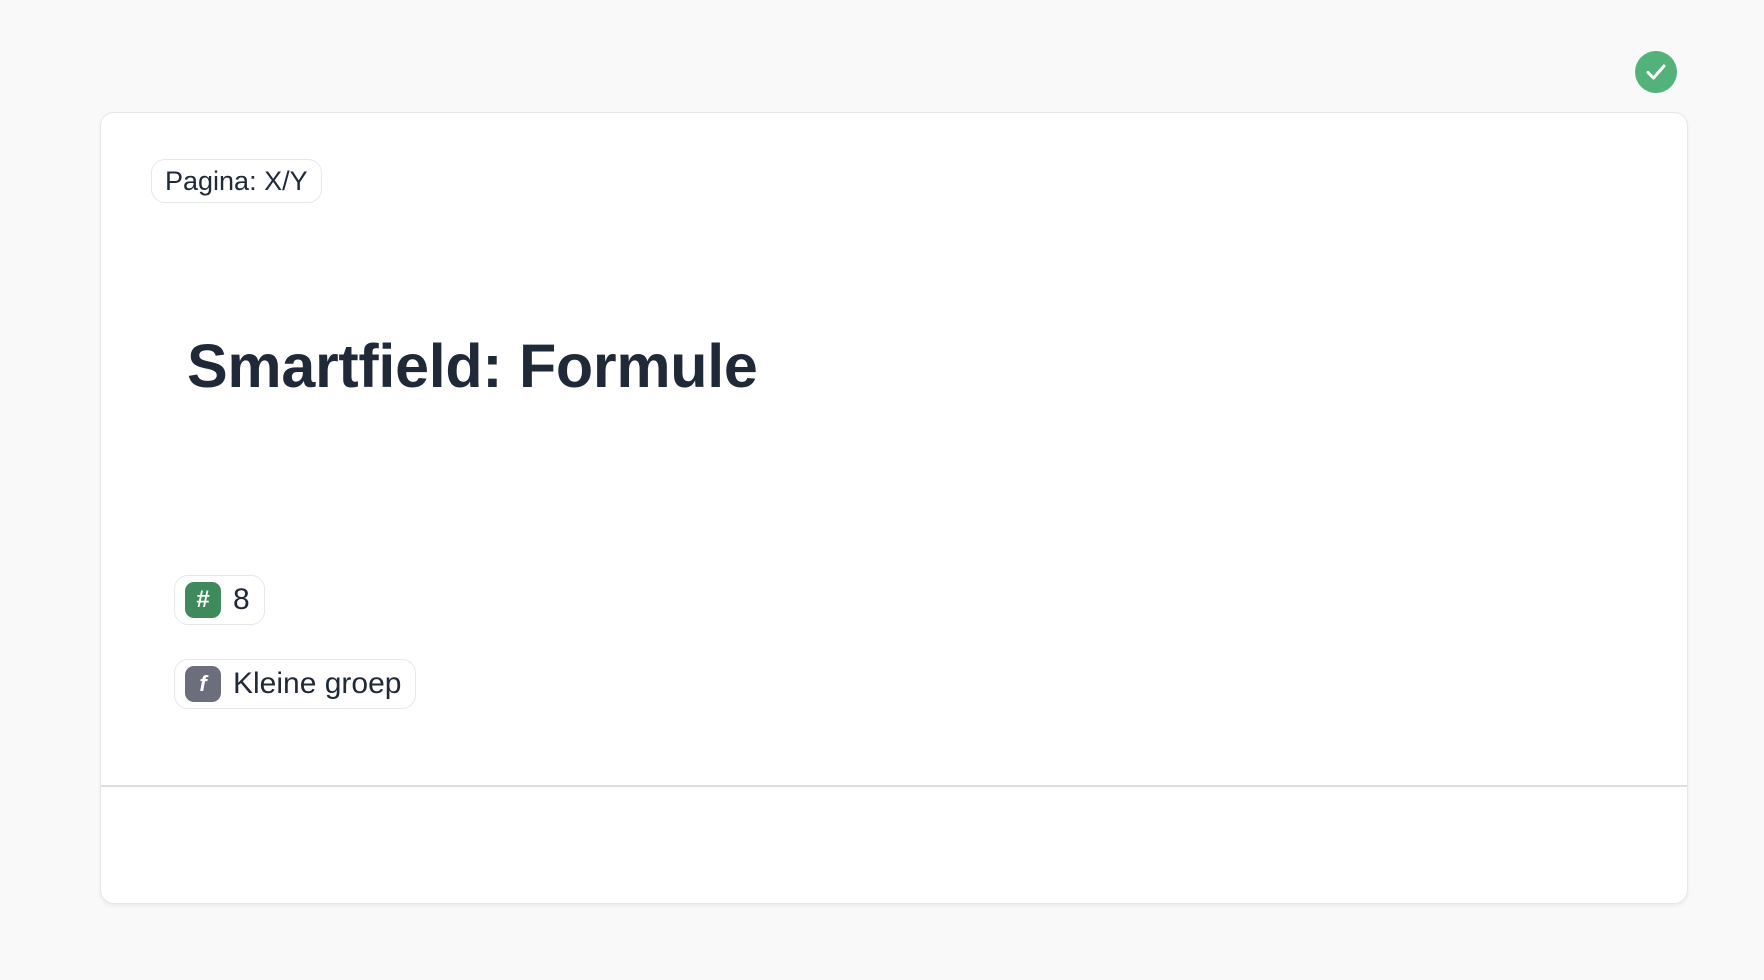 This screenshot has height=980, width=1764. Describe the element at coordinates (472, 366) in the screenshot. I see `page-title: Smartfield: Formule` at that location.